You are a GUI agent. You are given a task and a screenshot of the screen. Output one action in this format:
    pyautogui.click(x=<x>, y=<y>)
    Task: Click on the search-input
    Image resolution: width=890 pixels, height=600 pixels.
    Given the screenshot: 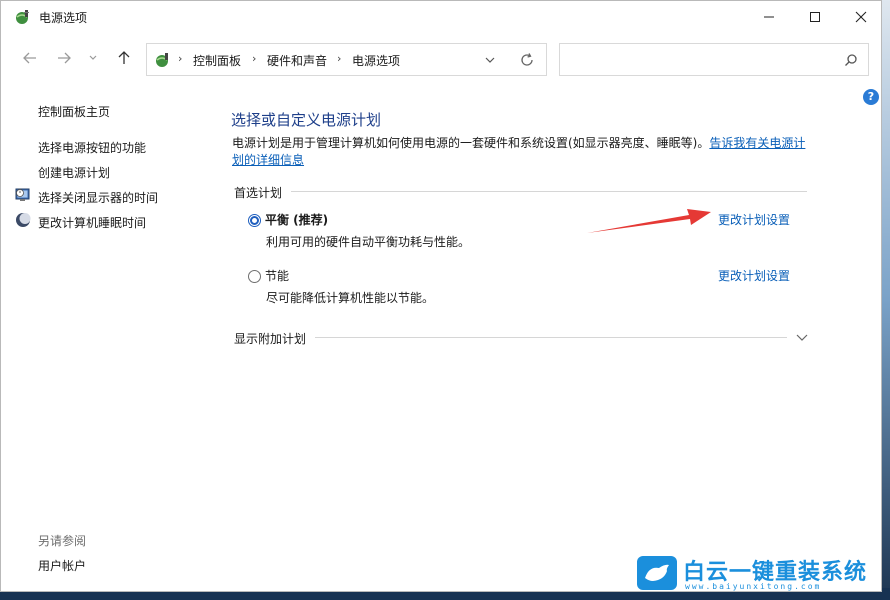 What is the action you would take?
    pyautogui.click(x=696, y=60)
    